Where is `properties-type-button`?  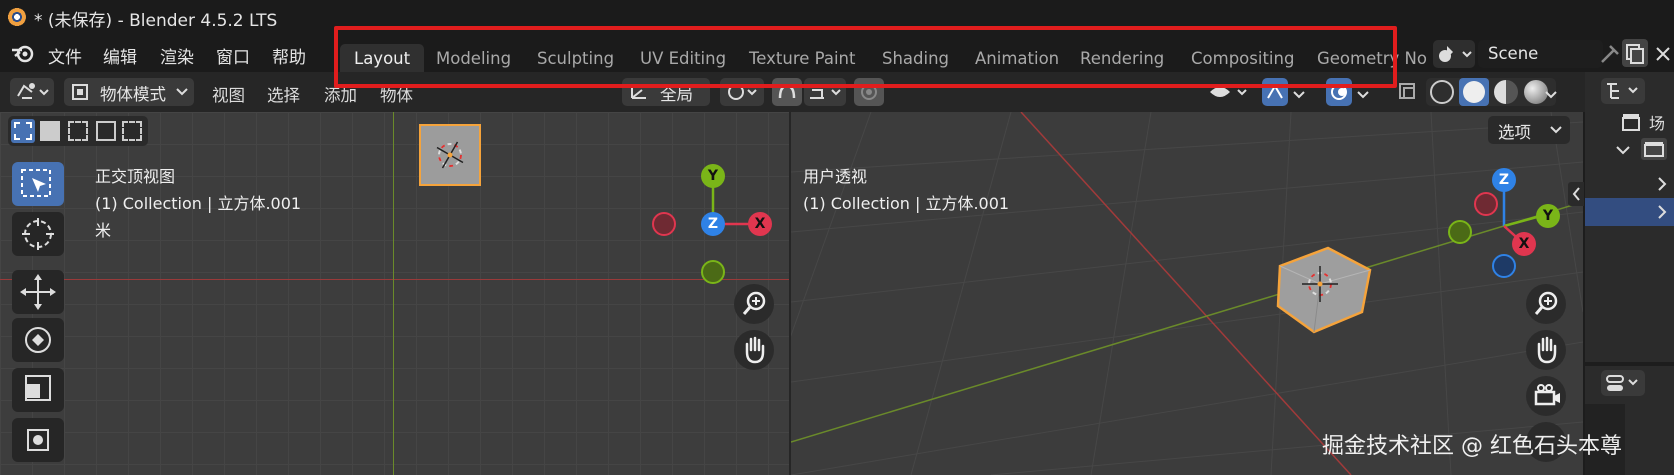 properties-type-button is located at coordinates (1623, 383).